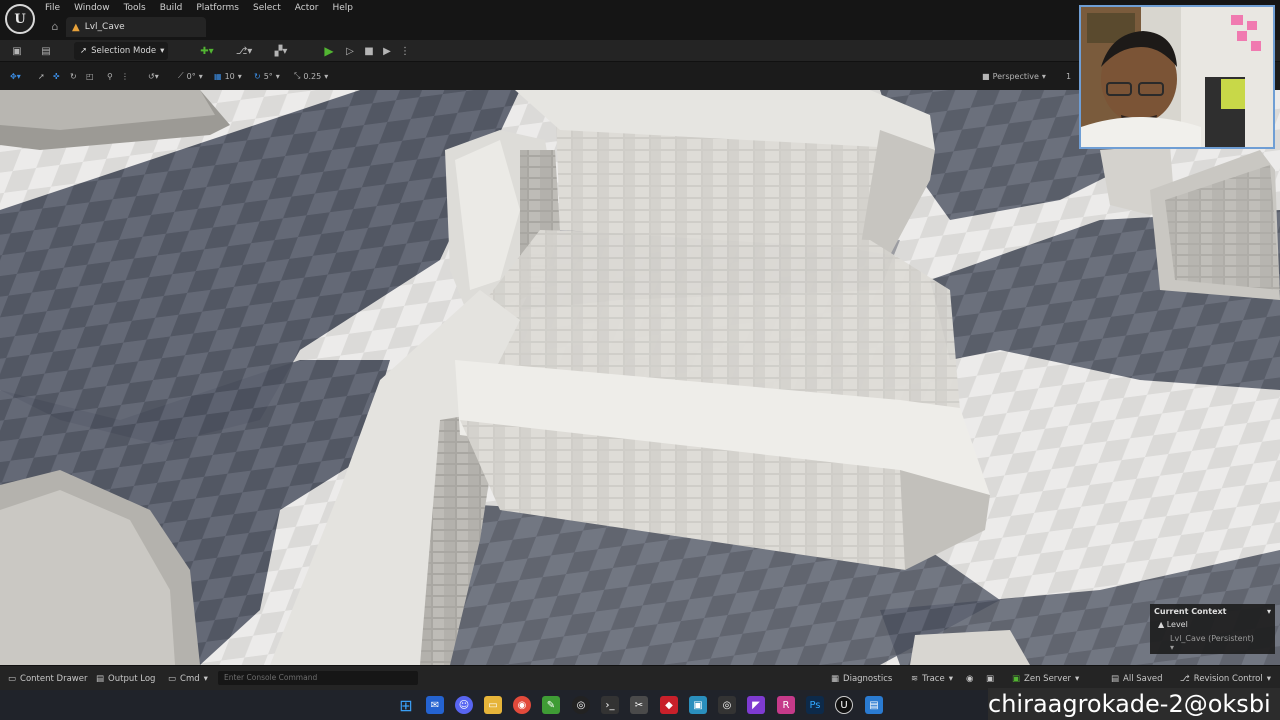 Image resolution: width=1280 pixels, height=720 pixels. I want to click on snipping-tool-icon: ✂, so click(639, 705).